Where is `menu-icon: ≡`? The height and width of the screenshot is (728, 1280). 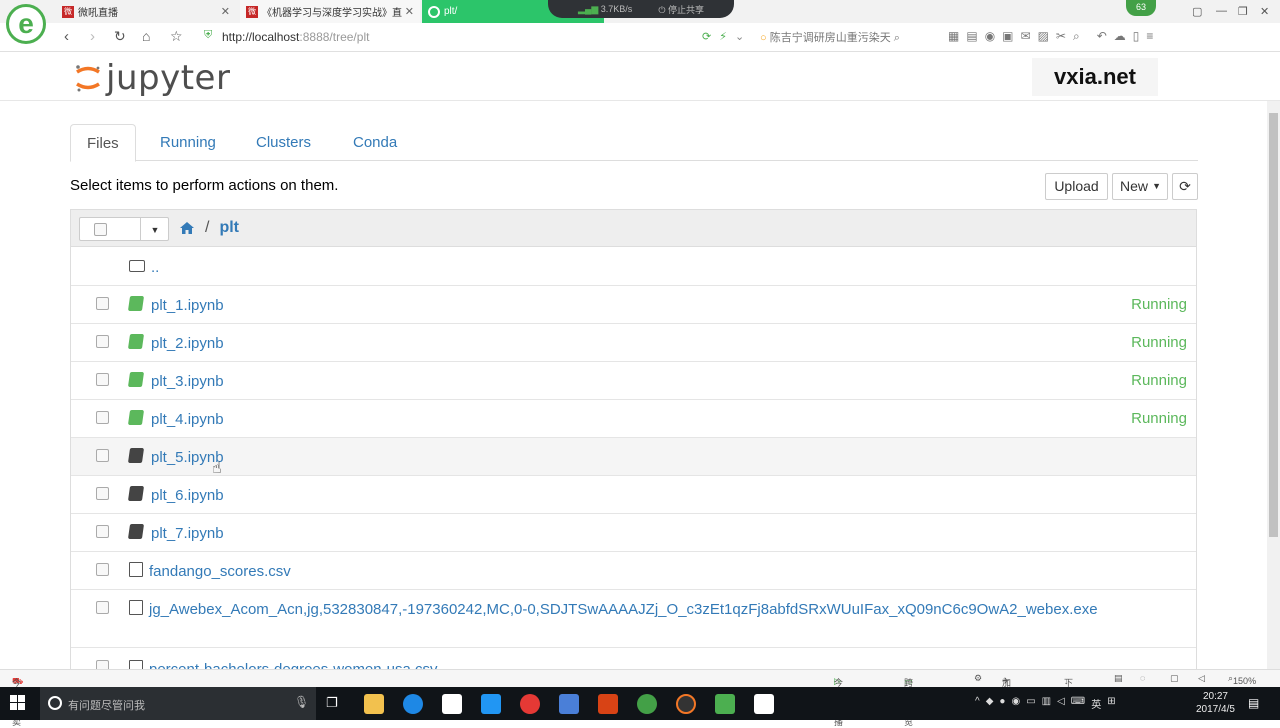
menu-icon: ≡ is located at coordinates (1149, 36).